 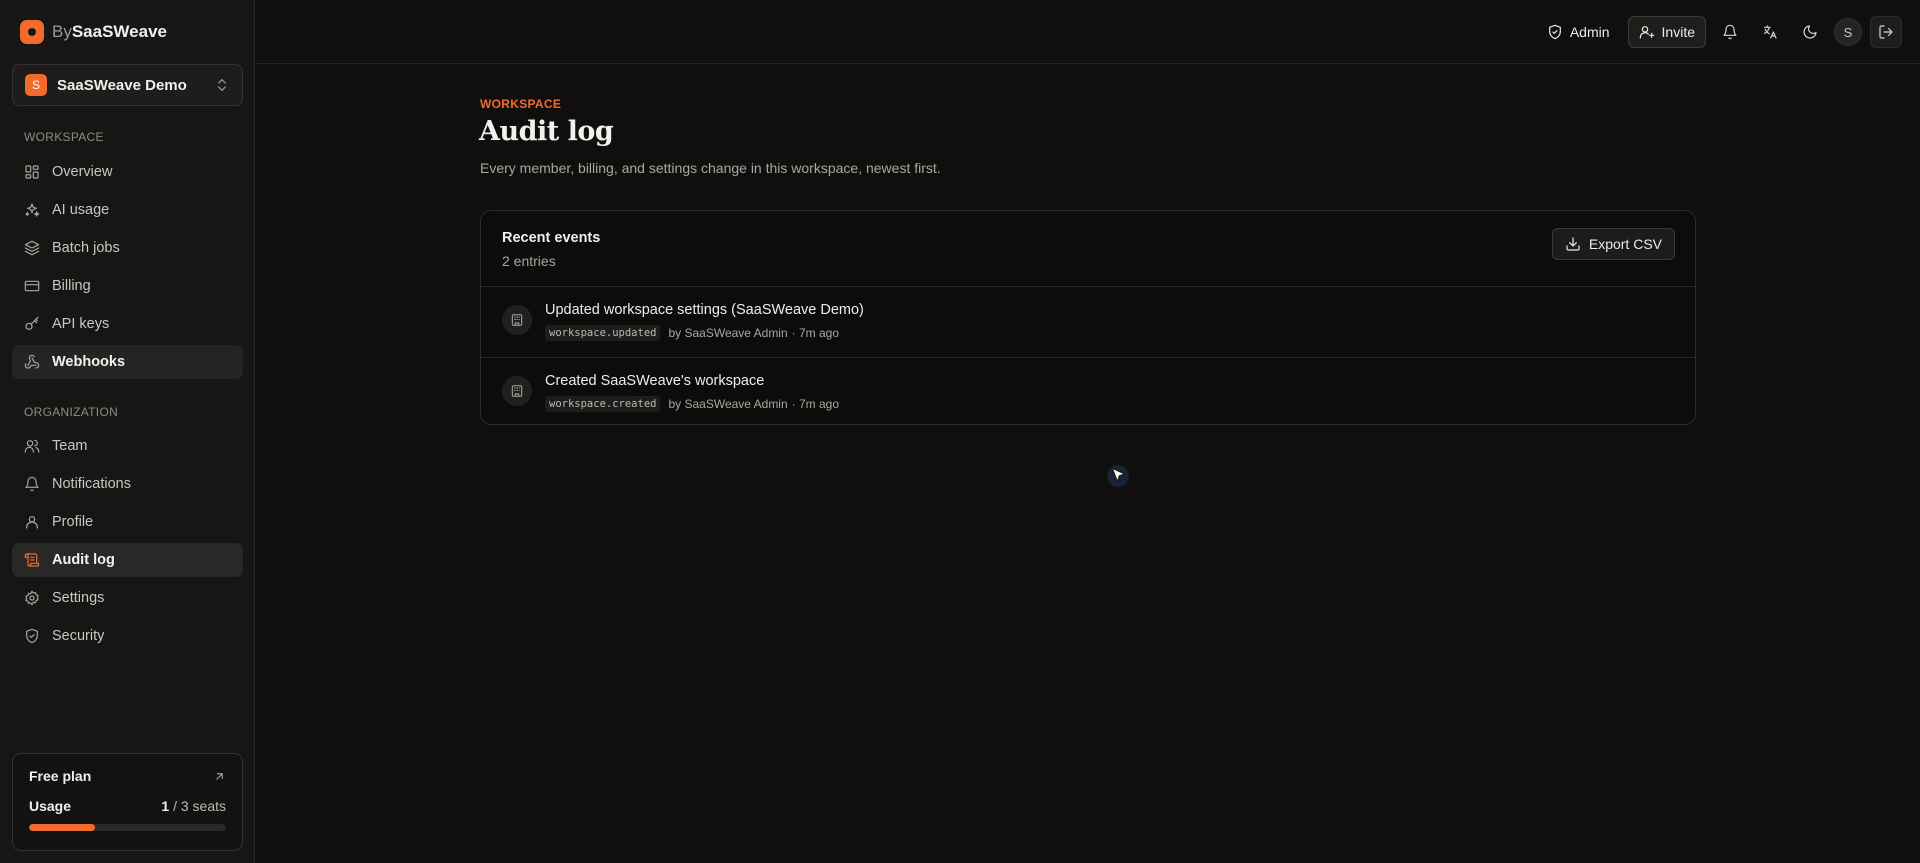 I want to click on scroll-icon, so click(x=32, y=560).